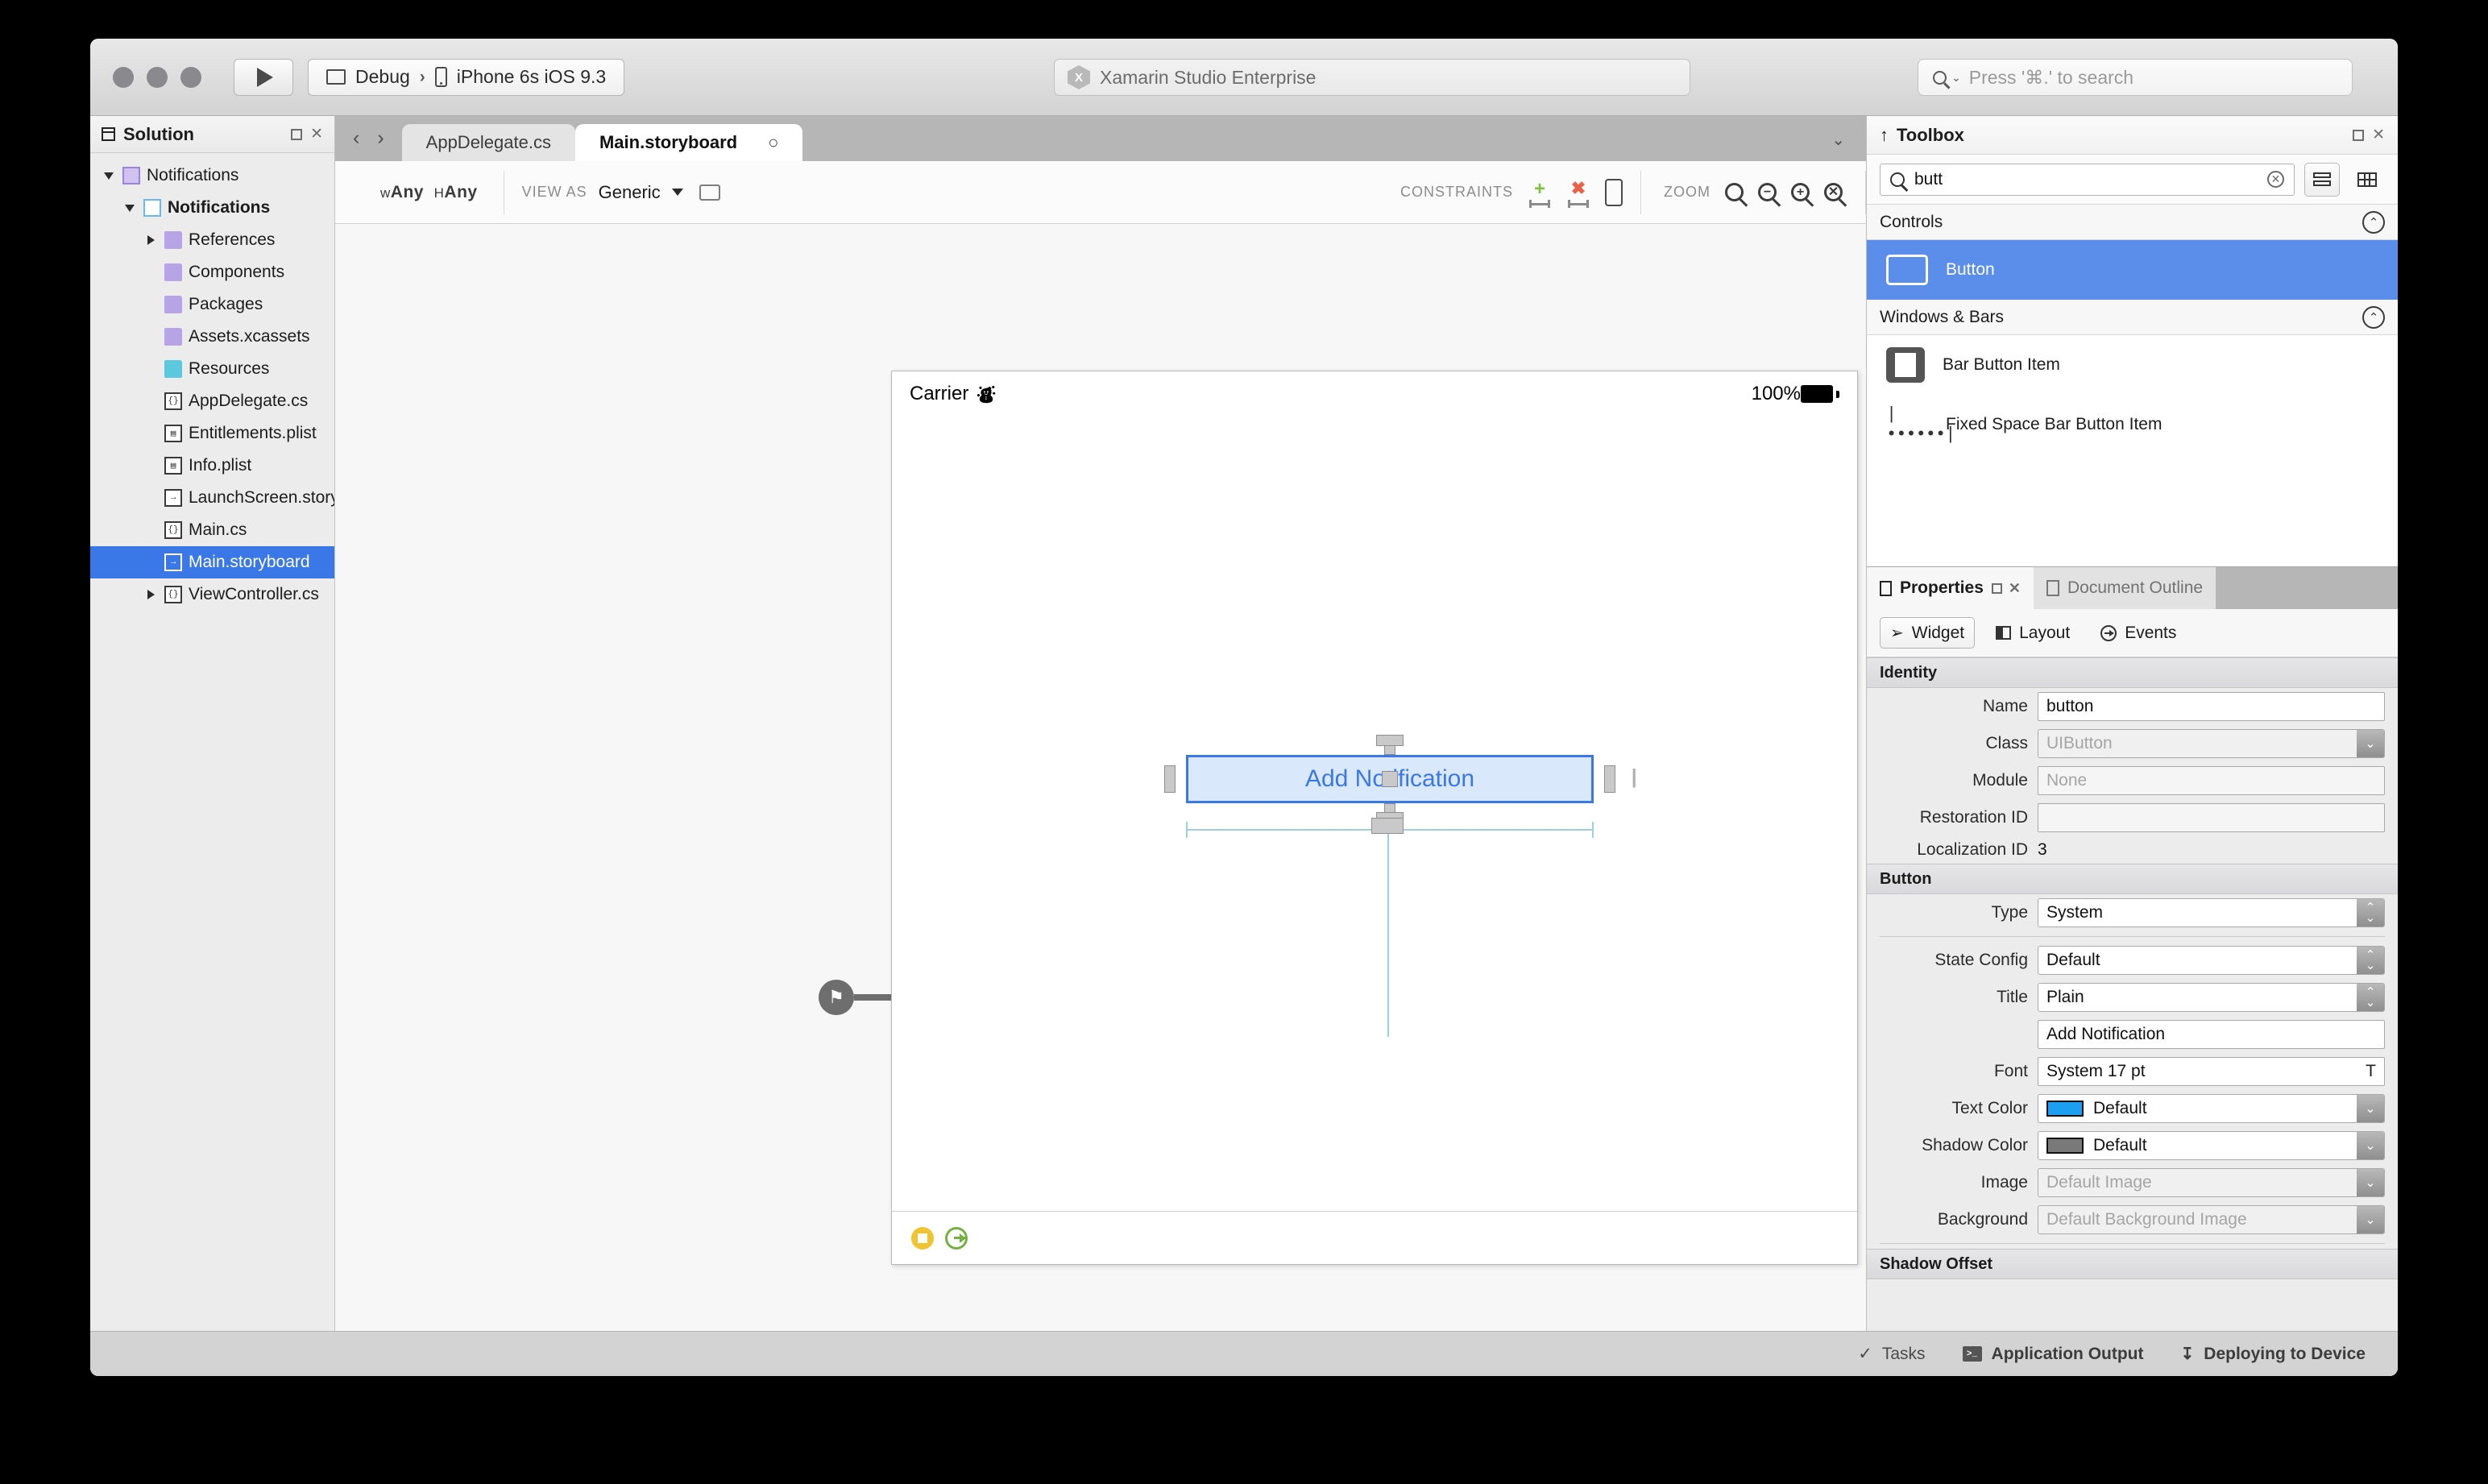 This screenshot has height=1484, width=2488. What do you see at coordinates (297, 134) in the screenshot?
I see `pin-pad-button` at bounding box center [297, 134].